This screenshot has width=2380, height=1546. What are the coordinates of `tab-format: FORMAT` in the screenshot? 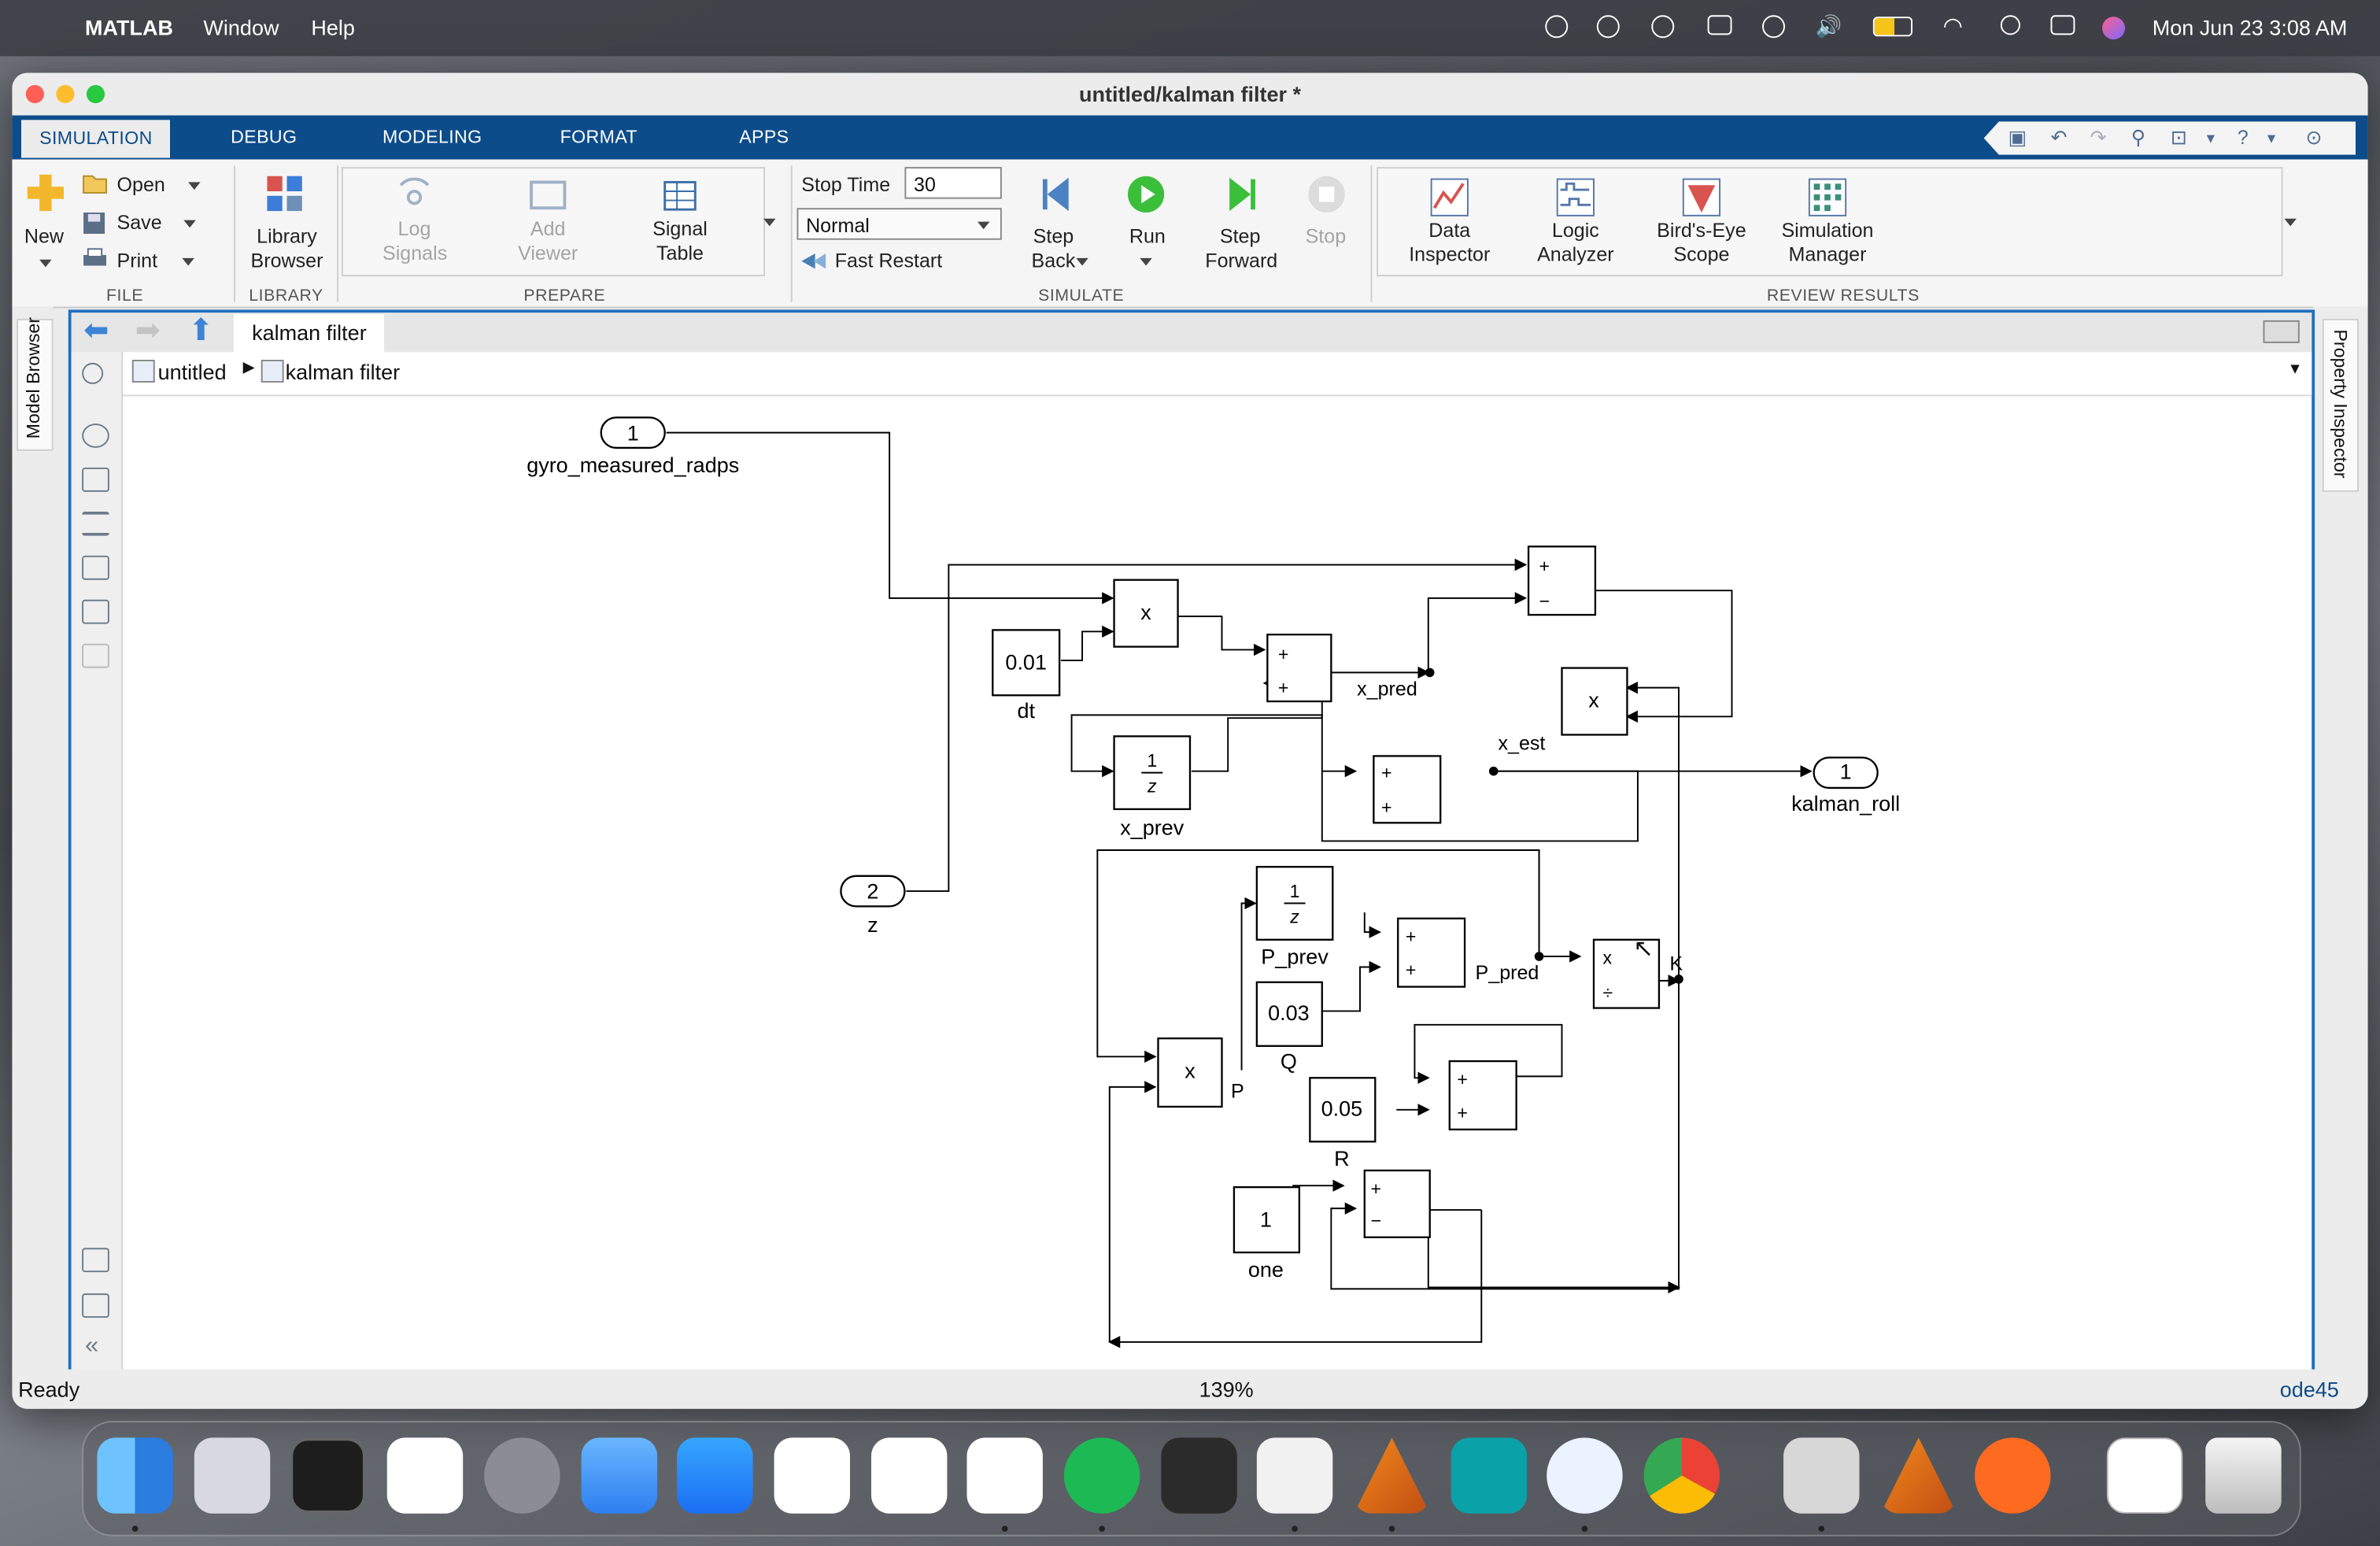 It's located at (599, 136).